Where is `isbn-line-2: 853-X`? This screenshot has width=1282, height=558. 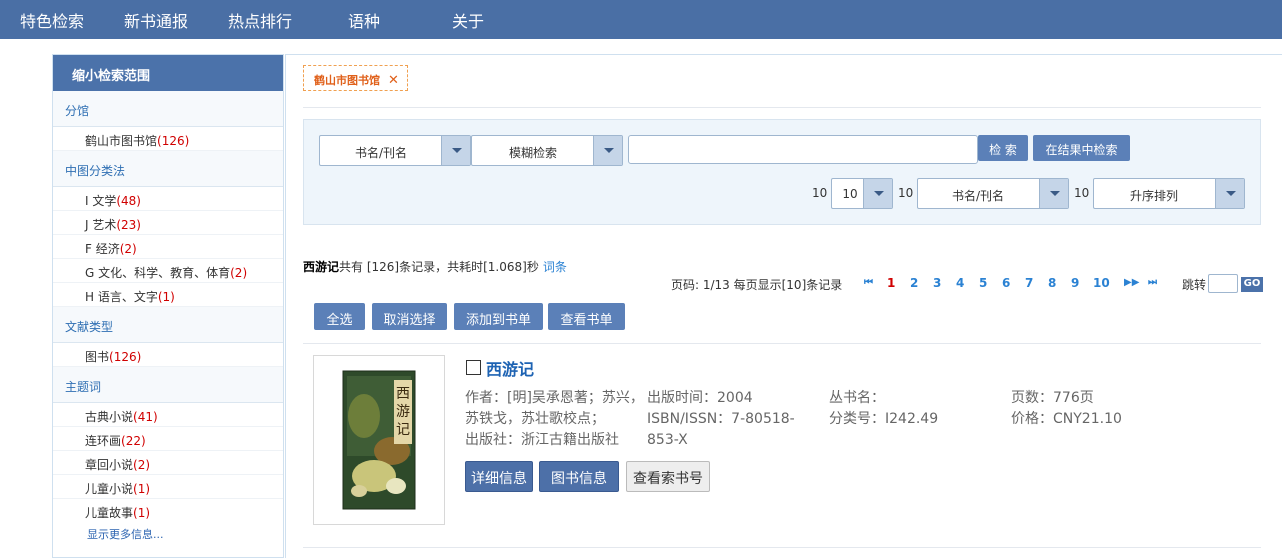
isbn-line-2: 853-X is located at coordinates (667, 440).